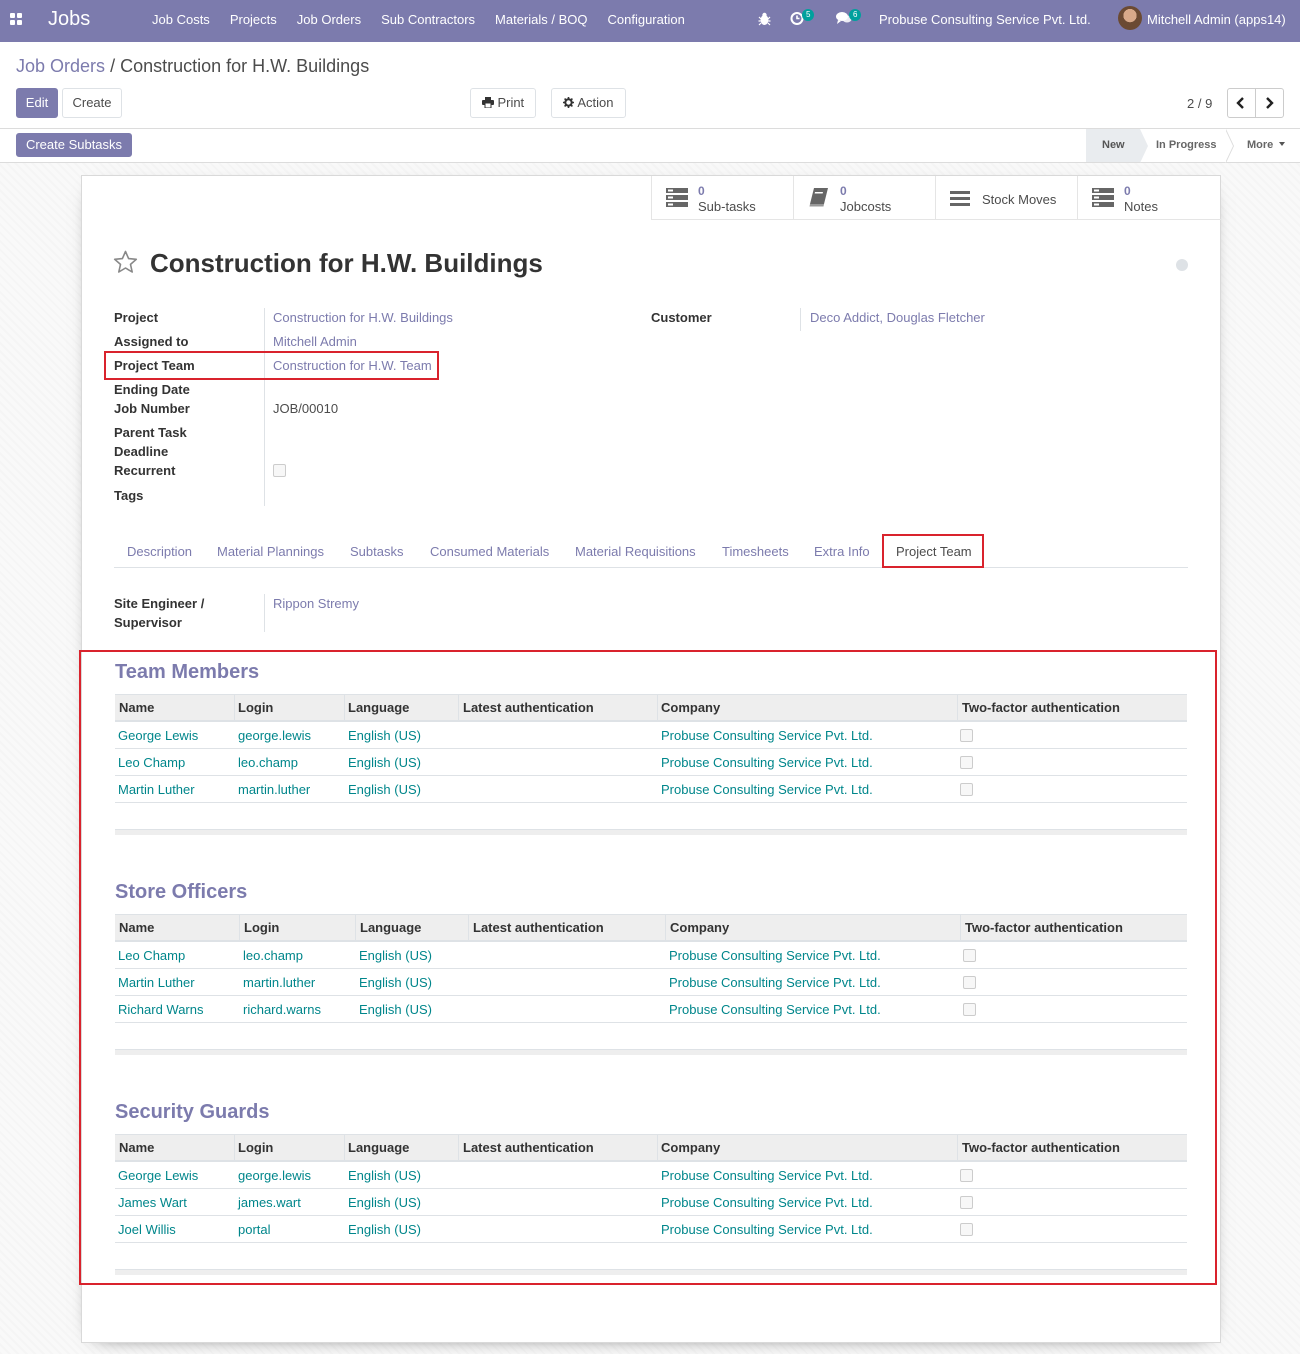 This screenshot has width=1300, height=1354. Describe the element at coordinates (1183, 145) in the screenshot. I see `stage-in-progress: In Progress` at that location.